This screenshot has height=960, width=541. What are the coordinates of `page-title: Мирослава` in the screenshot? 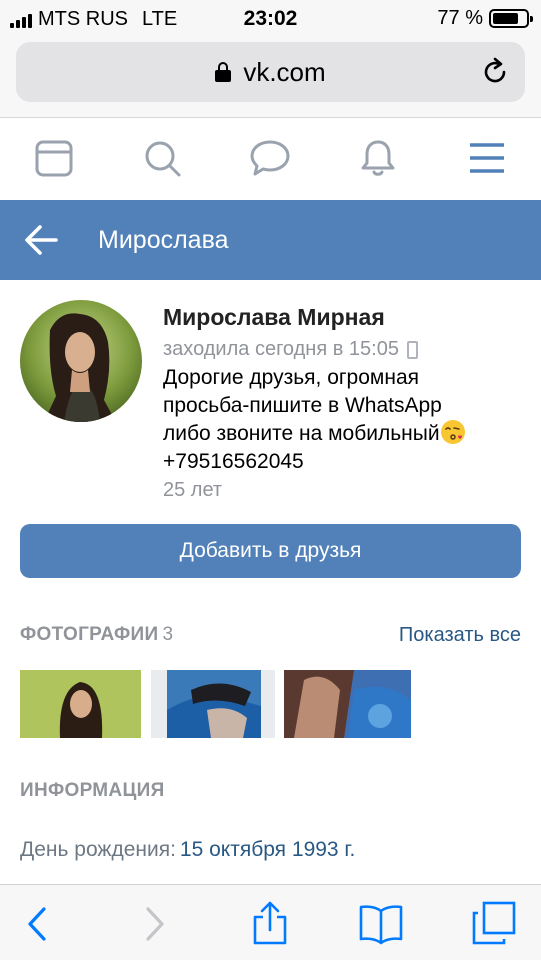 It's located at (163, 240).